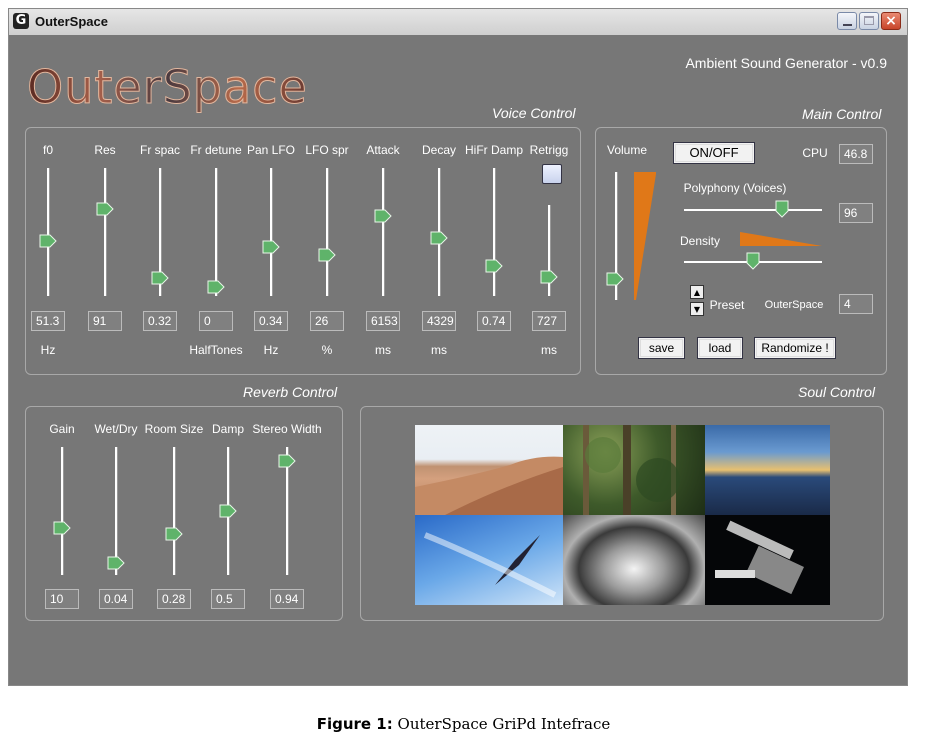 The image size is (927, 750). I want to click on polyphony-label: Polyphony (Voices), so click(735, 188).